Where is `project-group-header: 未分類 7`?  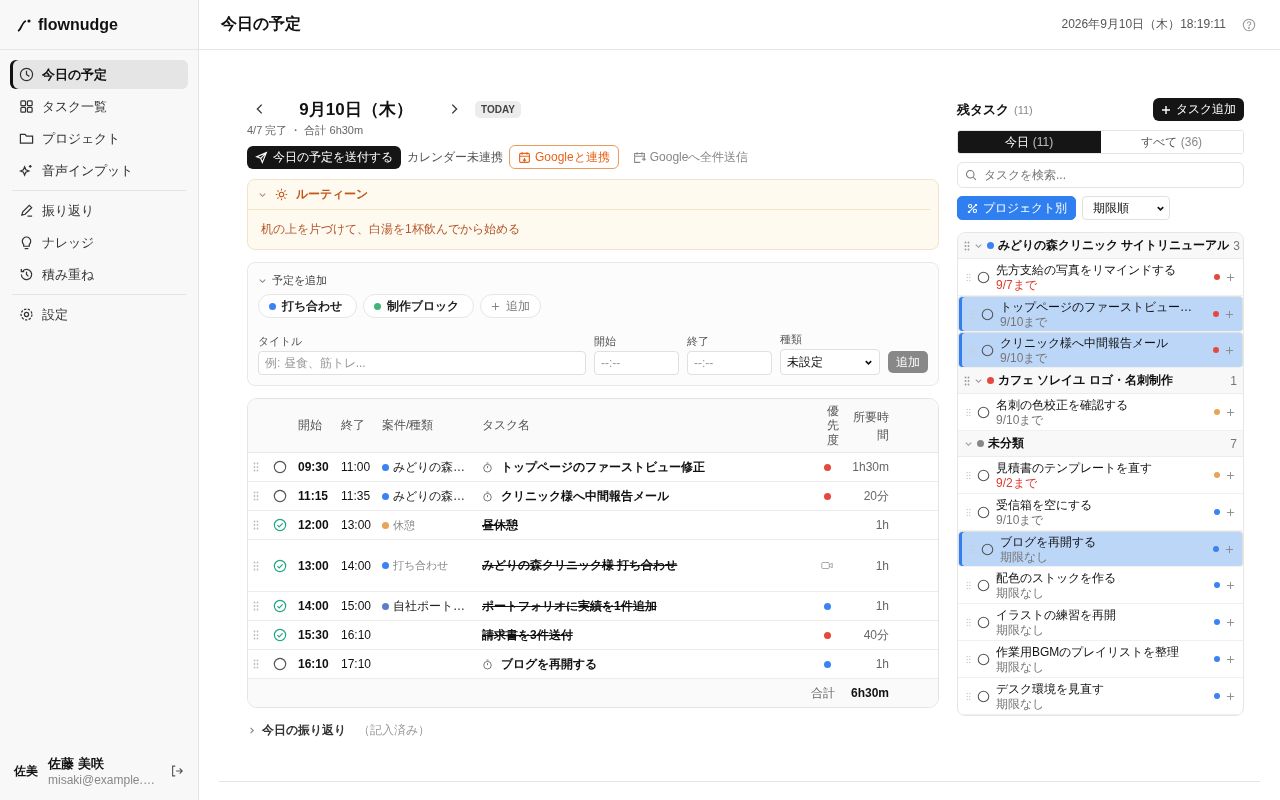 project-group-header: 未分類 7 is located at coordinates (1100, 444).